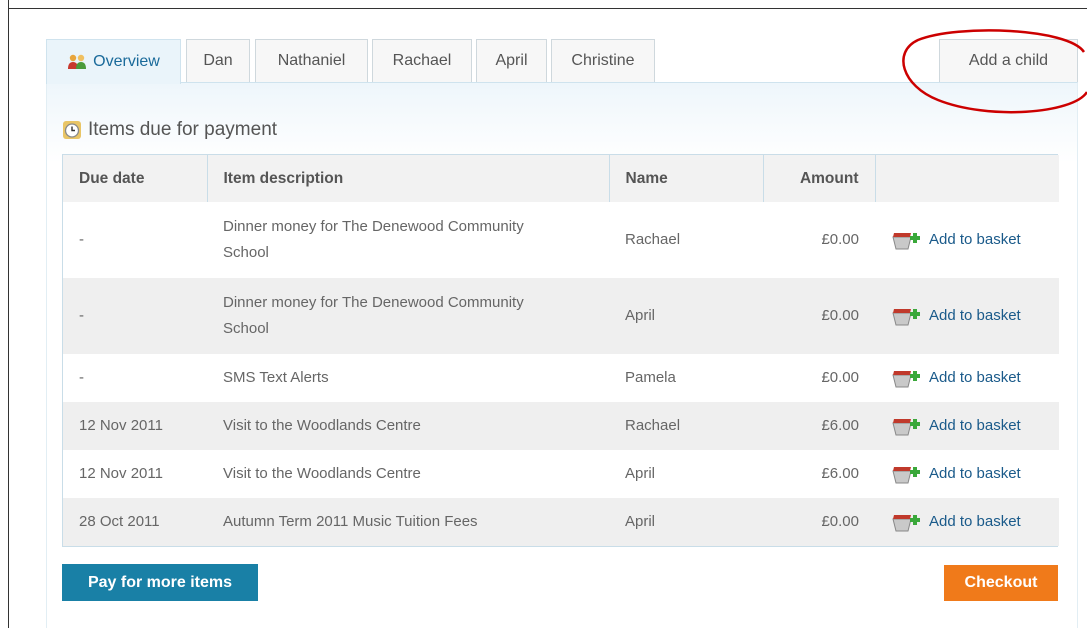  Describe the element at coordinates (77, 62) in the screenshot. I see `people-icon` at that location.